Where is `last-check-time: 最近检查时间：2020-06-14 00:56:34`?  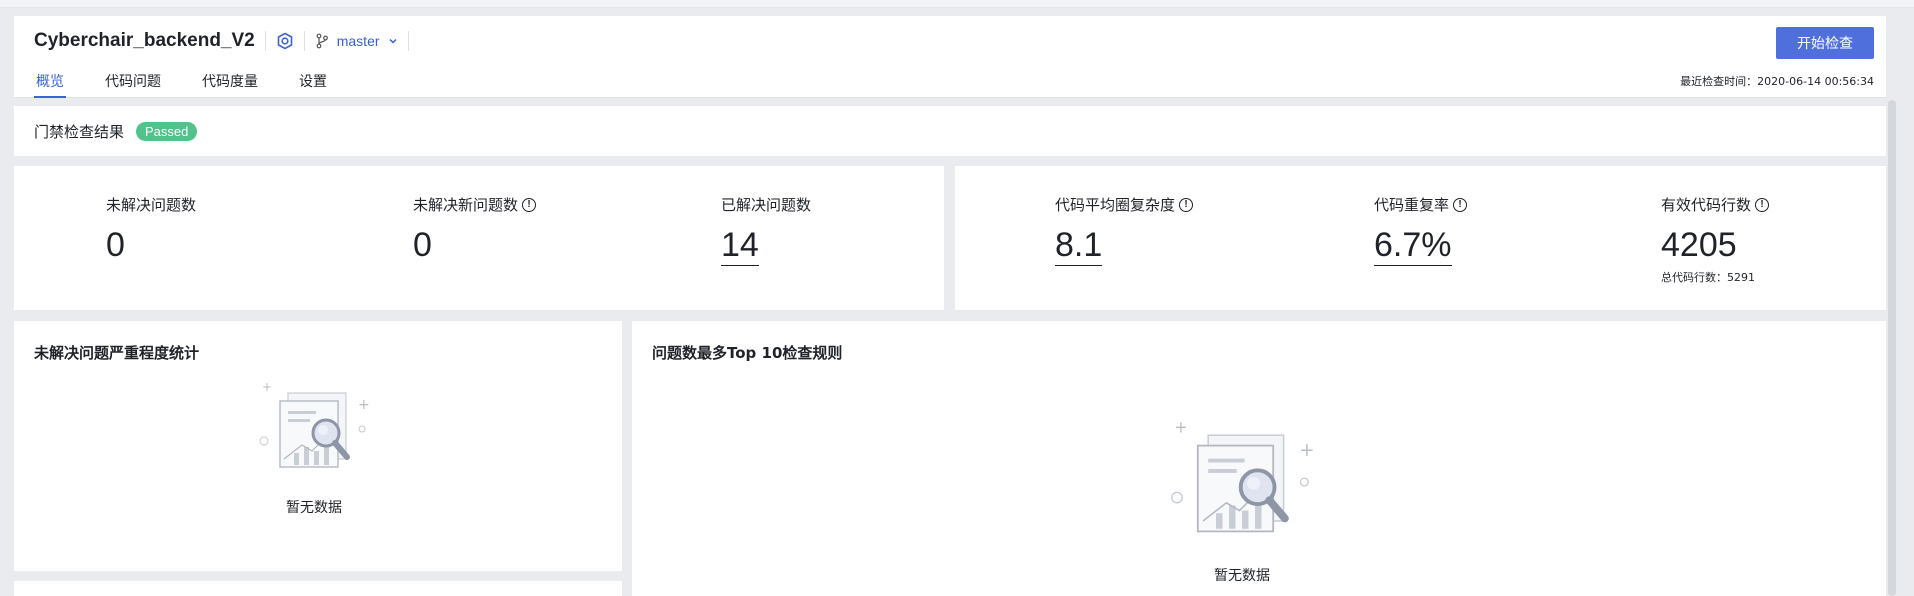 last-check-time: 最近检查时间：2020-06-14 00:56:34 is located at coordinates (1777, 81).